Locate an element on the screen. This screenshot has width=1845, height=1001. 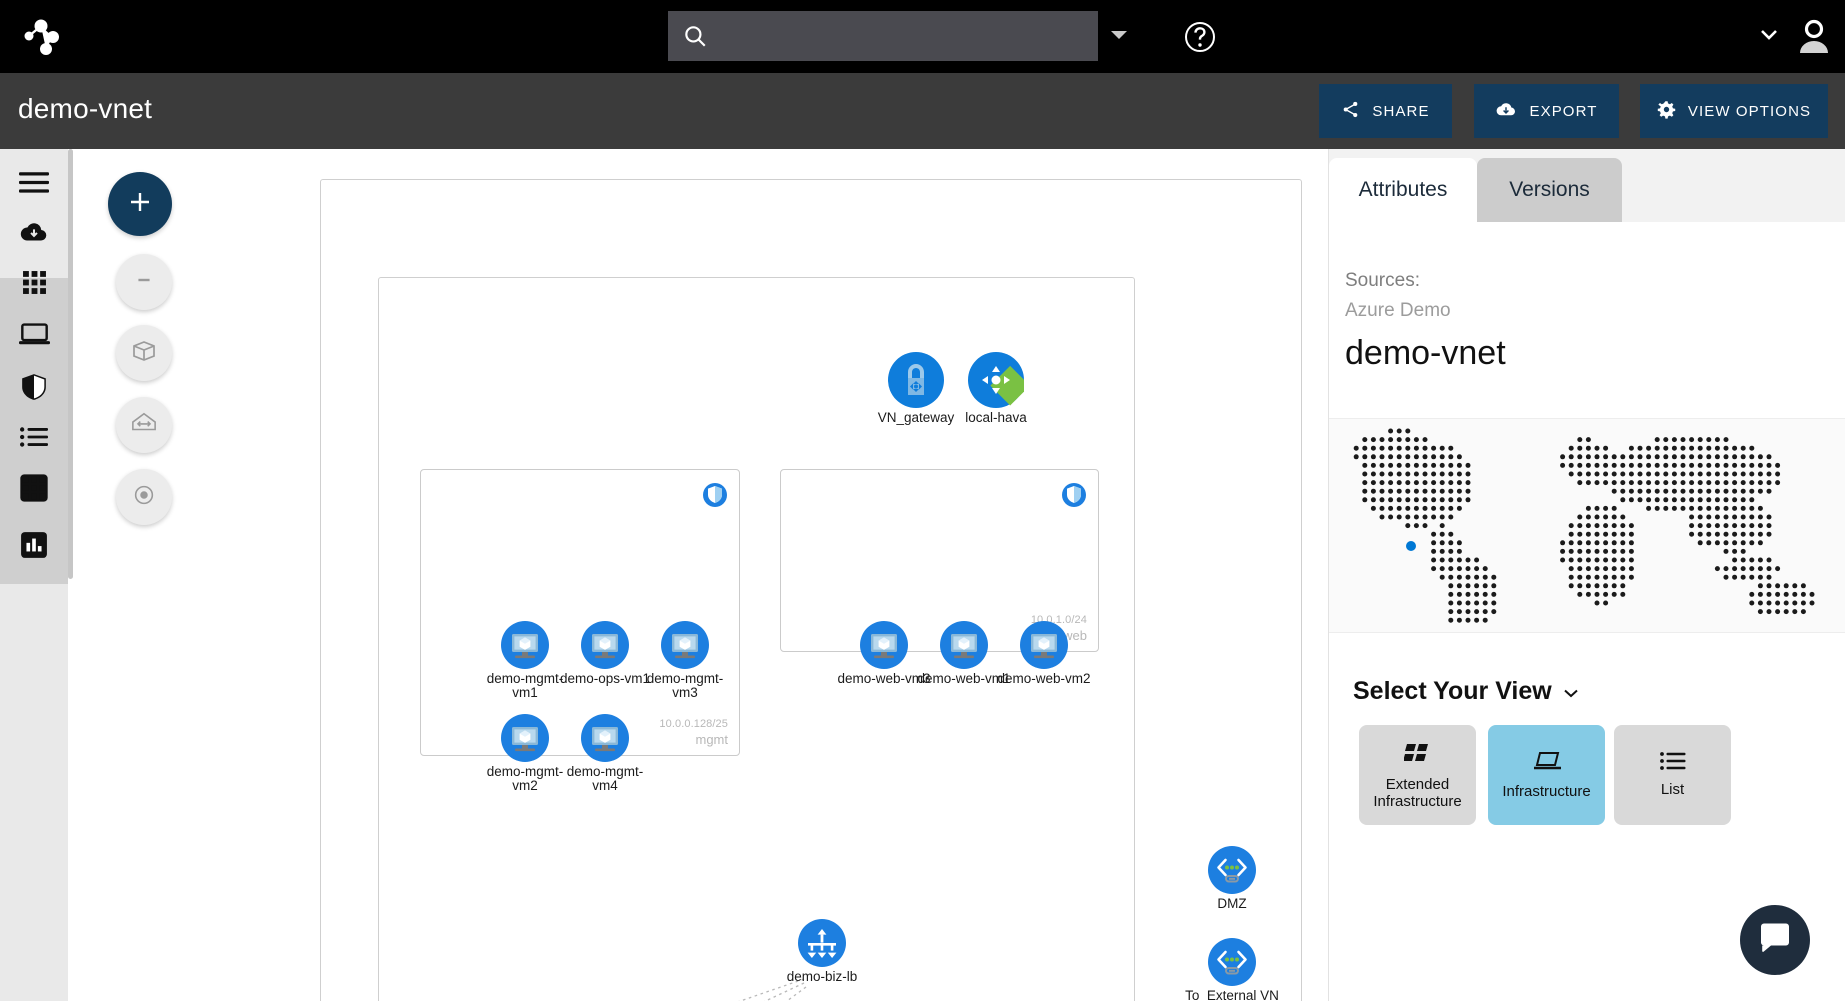
expand-horizontal-icon is located at coordinates (144, 425).